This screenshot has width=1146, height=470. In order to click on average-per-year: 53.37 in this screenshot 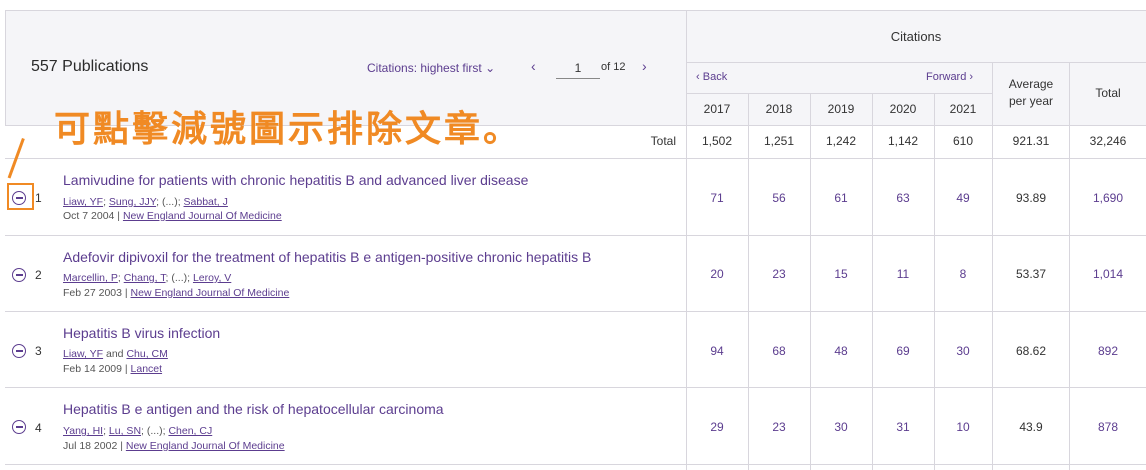, I will do `click(1031, 274)`.